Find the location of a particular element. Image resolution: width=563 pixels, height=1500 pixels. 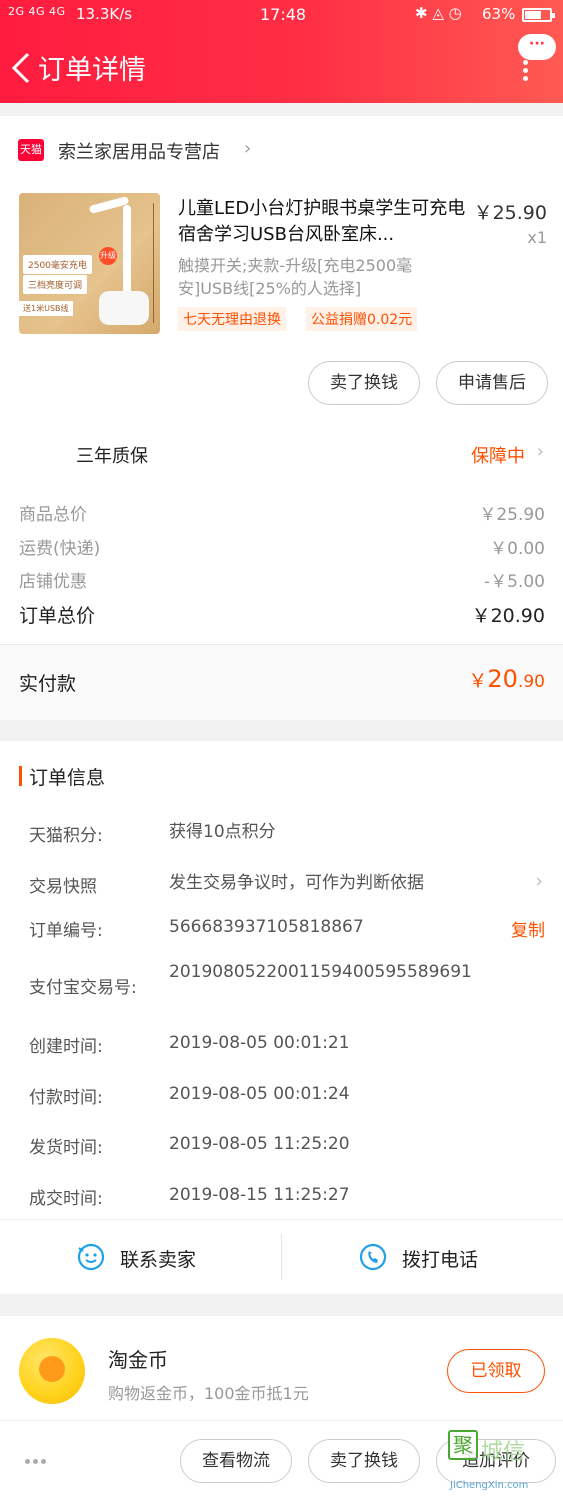

info-key: 交易快照 is located at coordinates (63, 887).